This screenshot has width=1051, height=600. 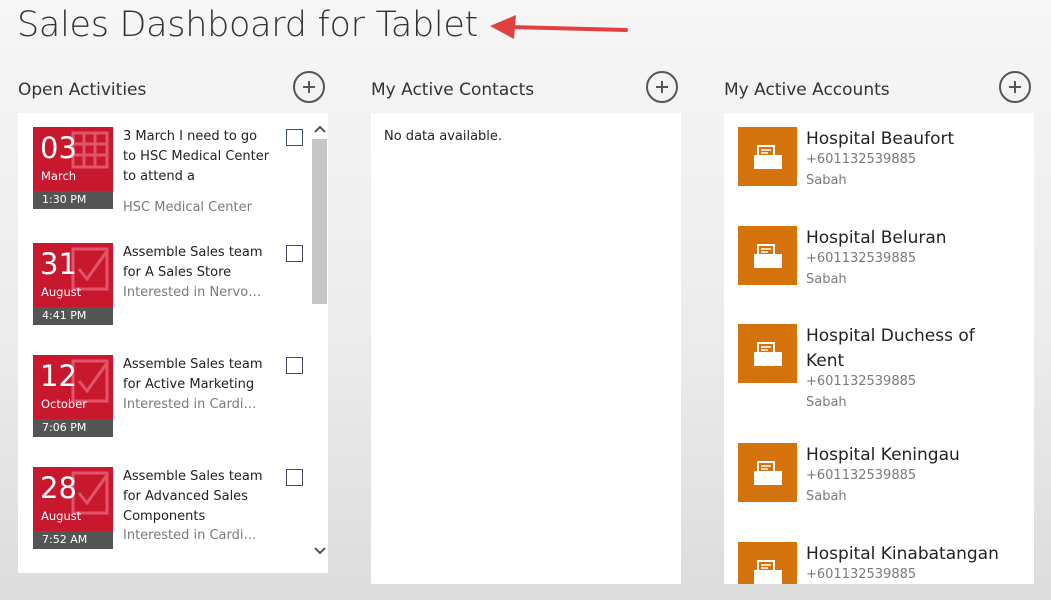 What do you see at coordinates (59, 176) in the screenshot?
I see `activity-month: March` at bounding box center [59, 176].